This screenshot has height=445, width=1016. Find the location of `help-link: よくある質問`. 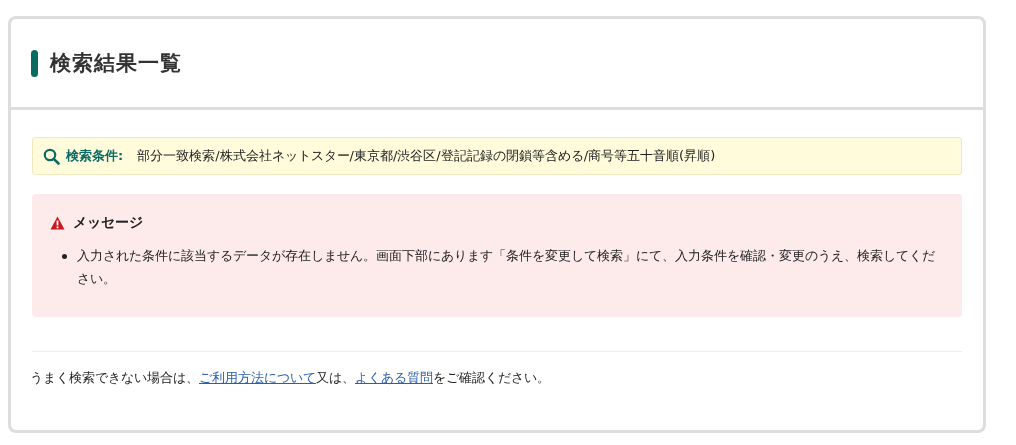

help-link: よくある質問 is located at coordinates (394, 377).